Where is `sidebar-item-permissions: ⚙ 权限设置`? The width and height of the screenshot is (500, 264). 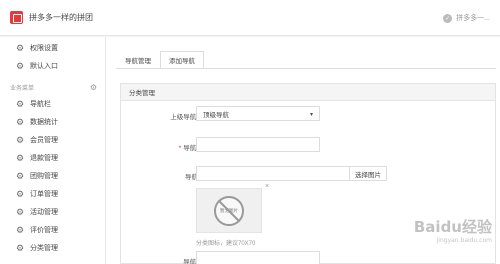 sidebar-item-permissions: ⚙ 权限设置 is located at coordinates (52, 48).